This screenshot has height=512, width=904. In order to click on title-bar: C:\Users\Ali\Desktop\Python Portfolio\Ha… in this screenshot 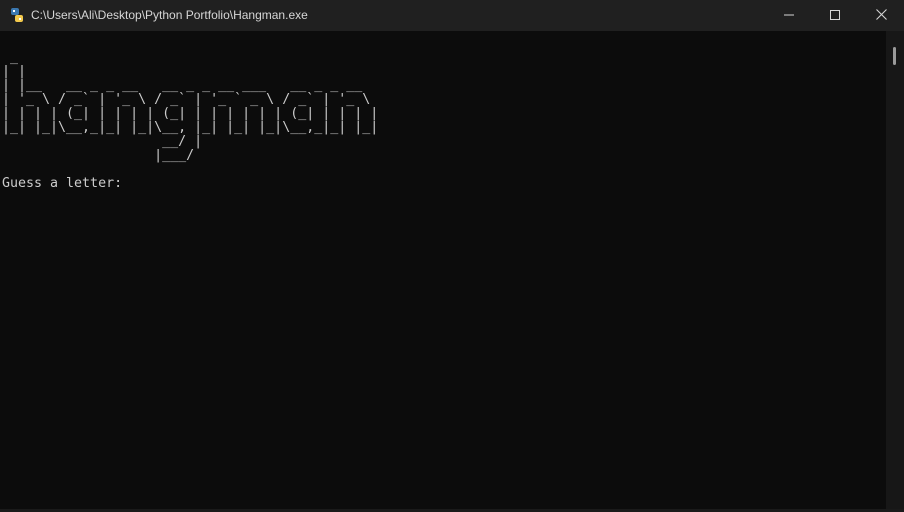, I will do `click(452, 15)`.